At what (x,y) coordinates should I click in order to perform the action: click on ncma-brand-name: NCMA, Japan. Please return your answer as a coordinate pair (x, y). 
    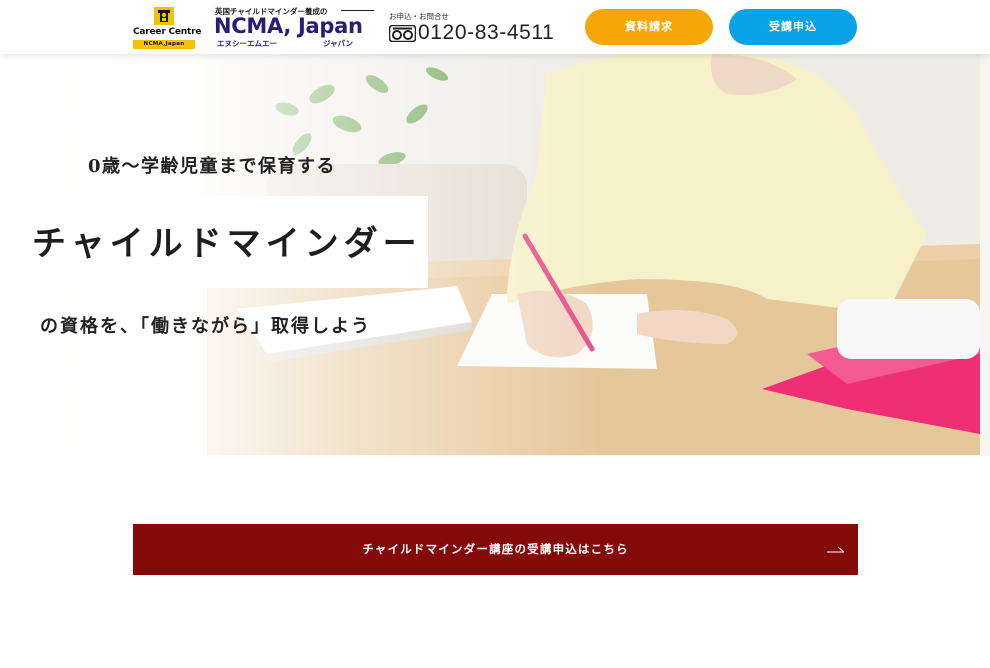
    Looking at the image, I should click on (288, 26).